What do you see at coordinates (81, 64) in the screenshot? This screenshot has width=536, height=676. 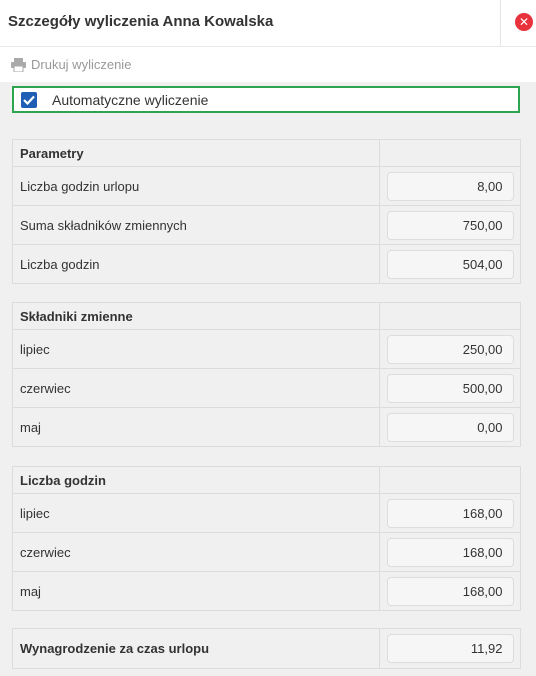 I see `print-label: Drukuj wyliczenie` at bounding box center [81, 64].